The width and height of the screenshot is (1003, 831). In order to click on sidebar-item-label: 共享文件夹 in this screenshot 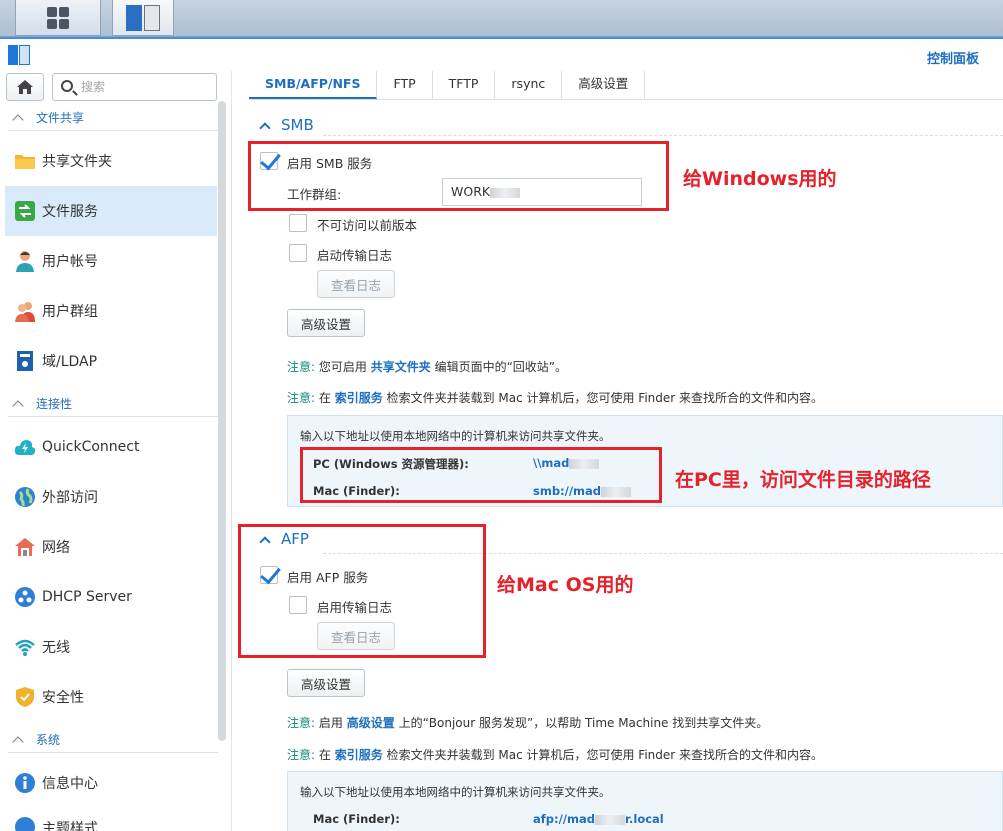, I will do `click(77, 162)`.